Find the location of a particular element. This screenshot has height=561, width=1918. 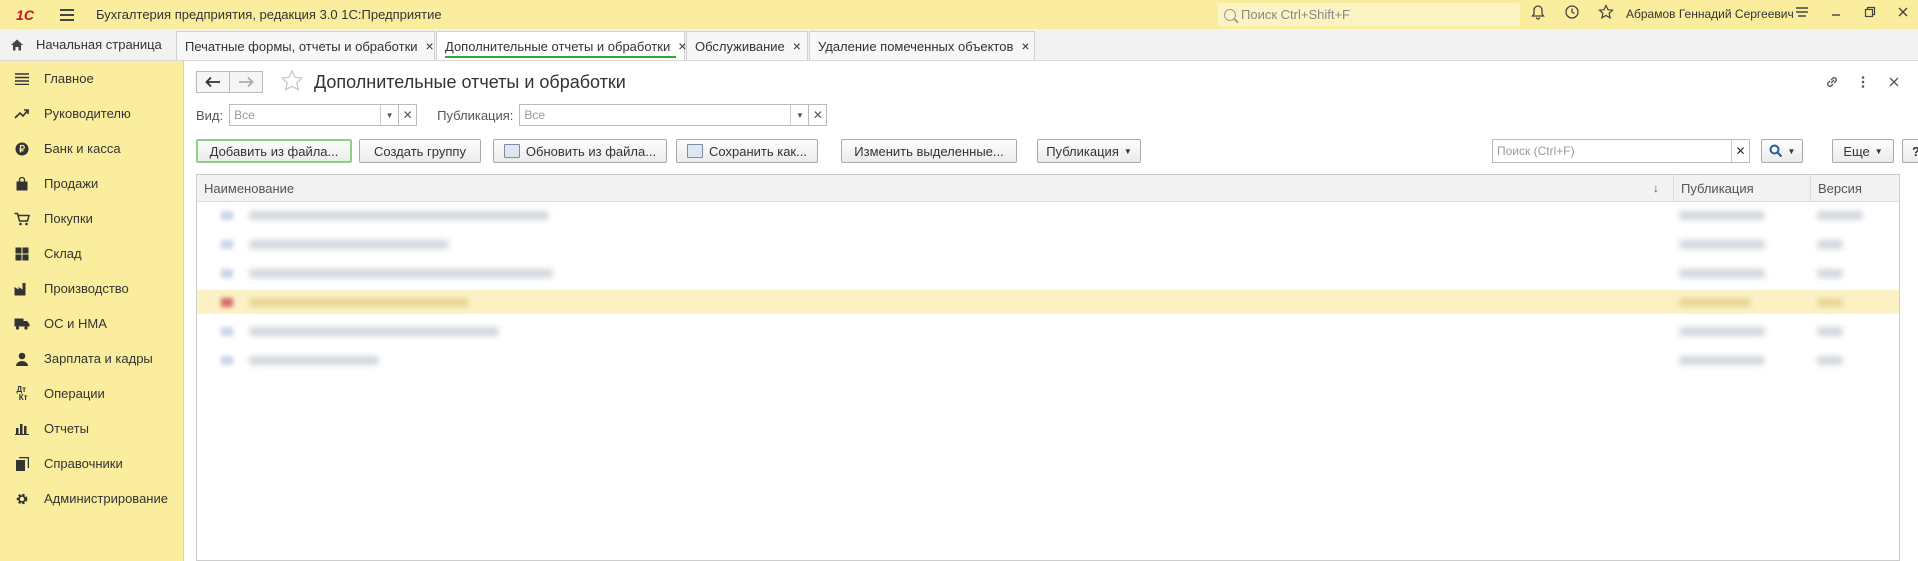

search-options-button: ▼ is located at coordinates (1782, 151).